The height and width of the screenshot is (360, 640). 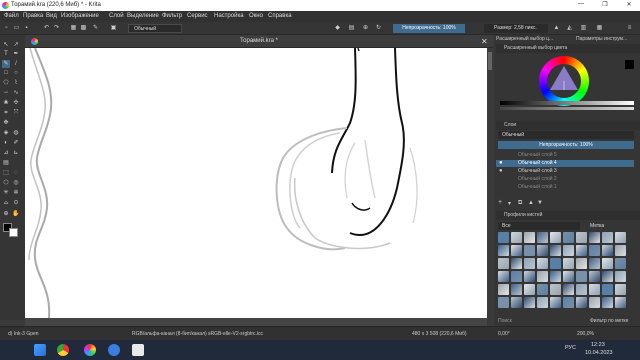 I want to click on background-color-swatch, so click(x=13, y=232).